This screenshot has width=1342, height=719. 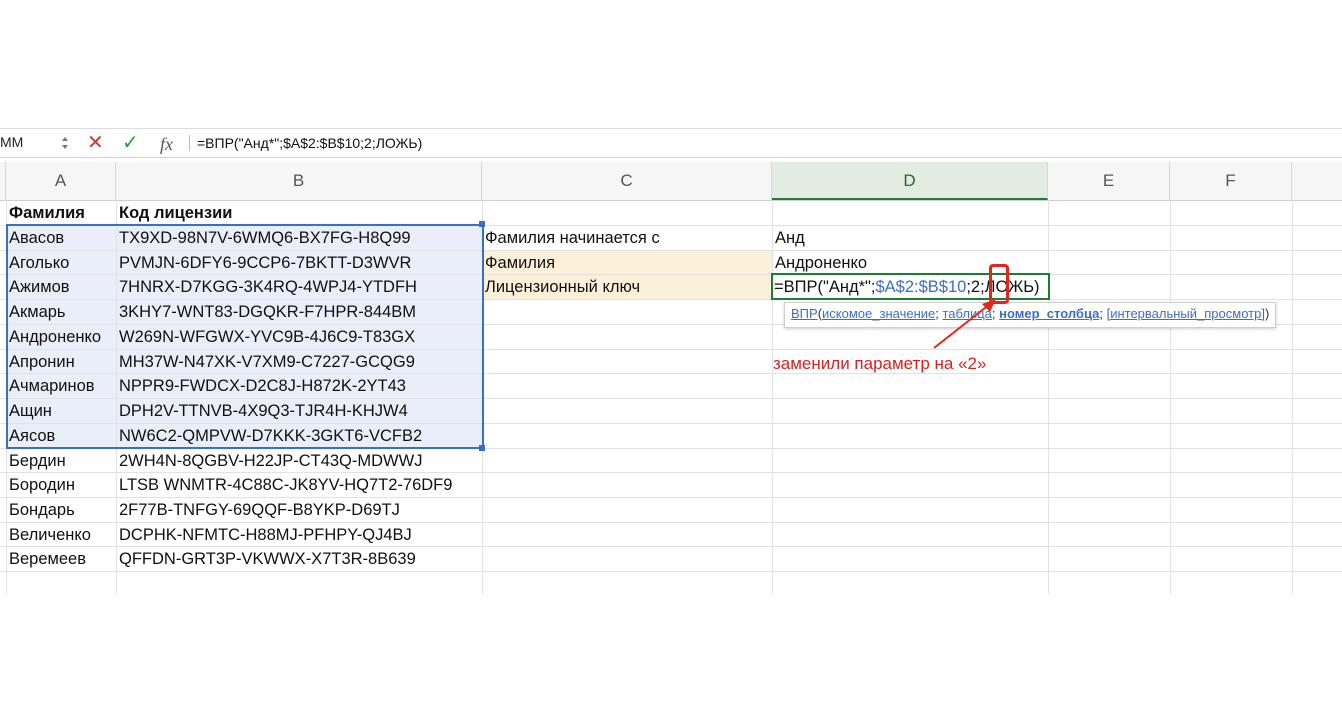 What do you see at coordinates (804, 313) in the screenshot?
I see `tooltip-function-name: ВПР` at bounding box center [804, 313].